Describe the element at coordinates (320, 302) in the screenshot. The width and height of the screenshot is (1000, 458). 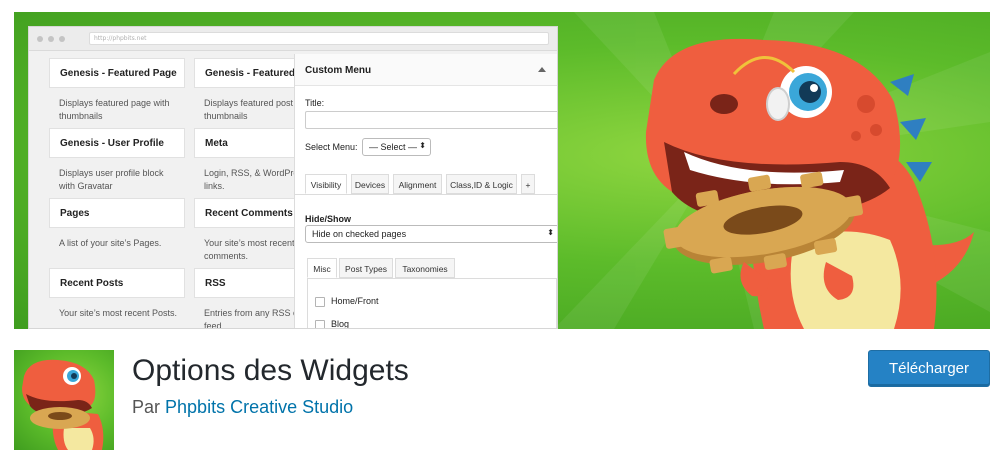
I see `home-front-checkbox` at that location.